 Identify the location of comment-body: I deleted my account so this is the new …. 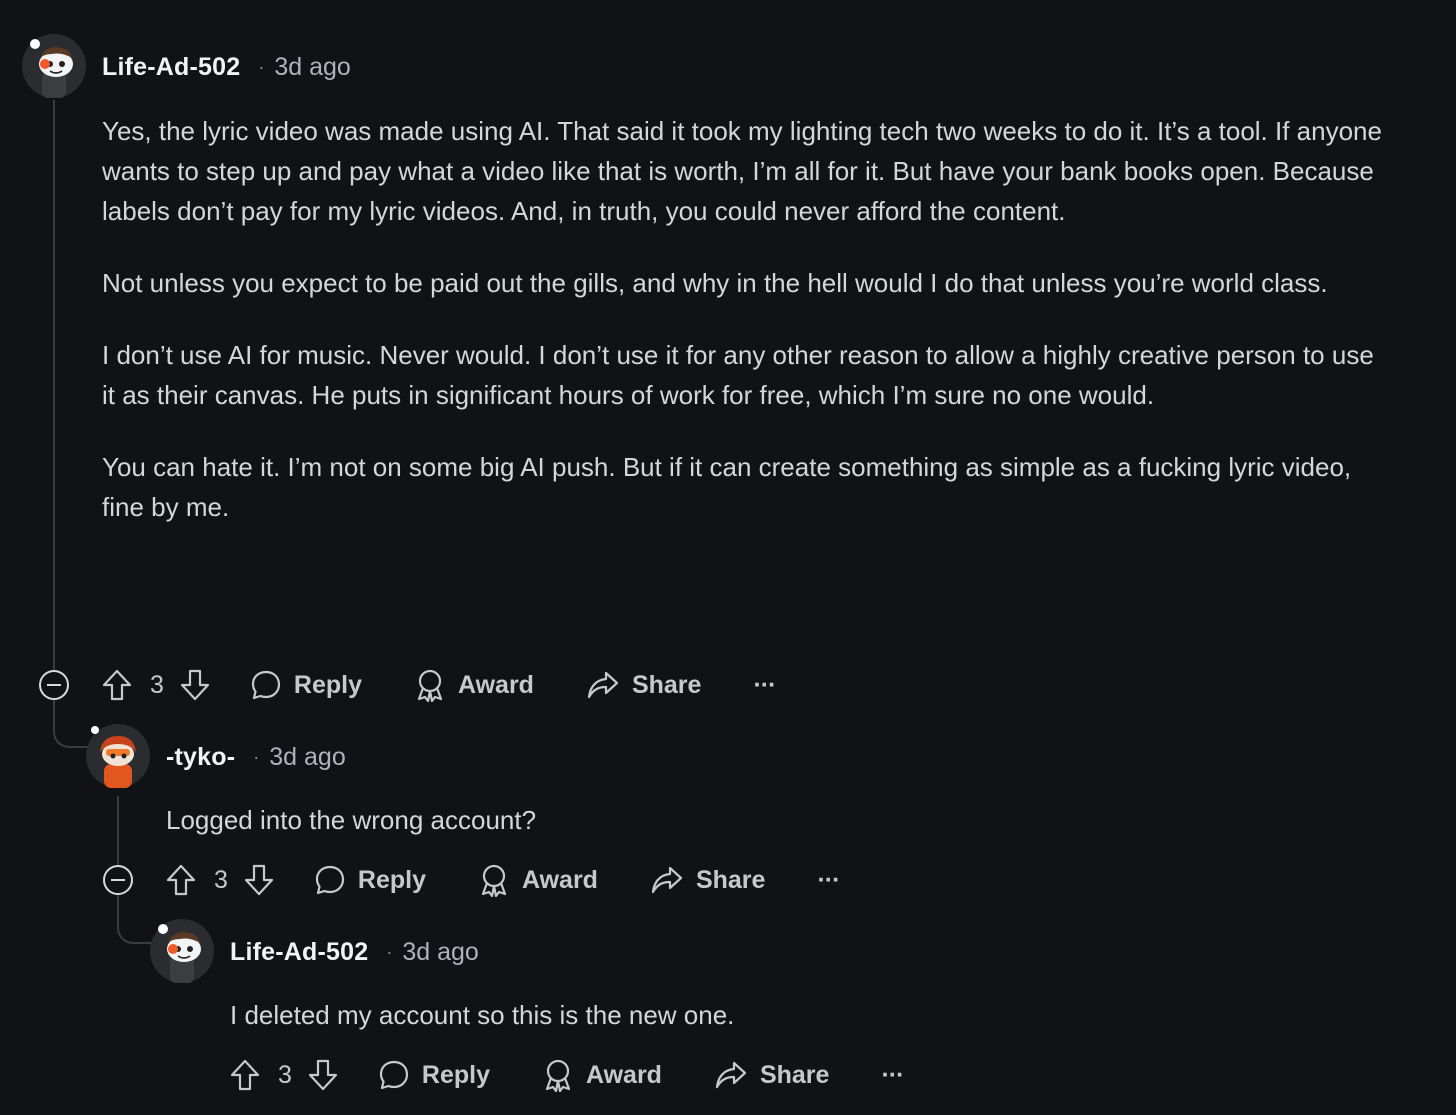
(805, 1015).